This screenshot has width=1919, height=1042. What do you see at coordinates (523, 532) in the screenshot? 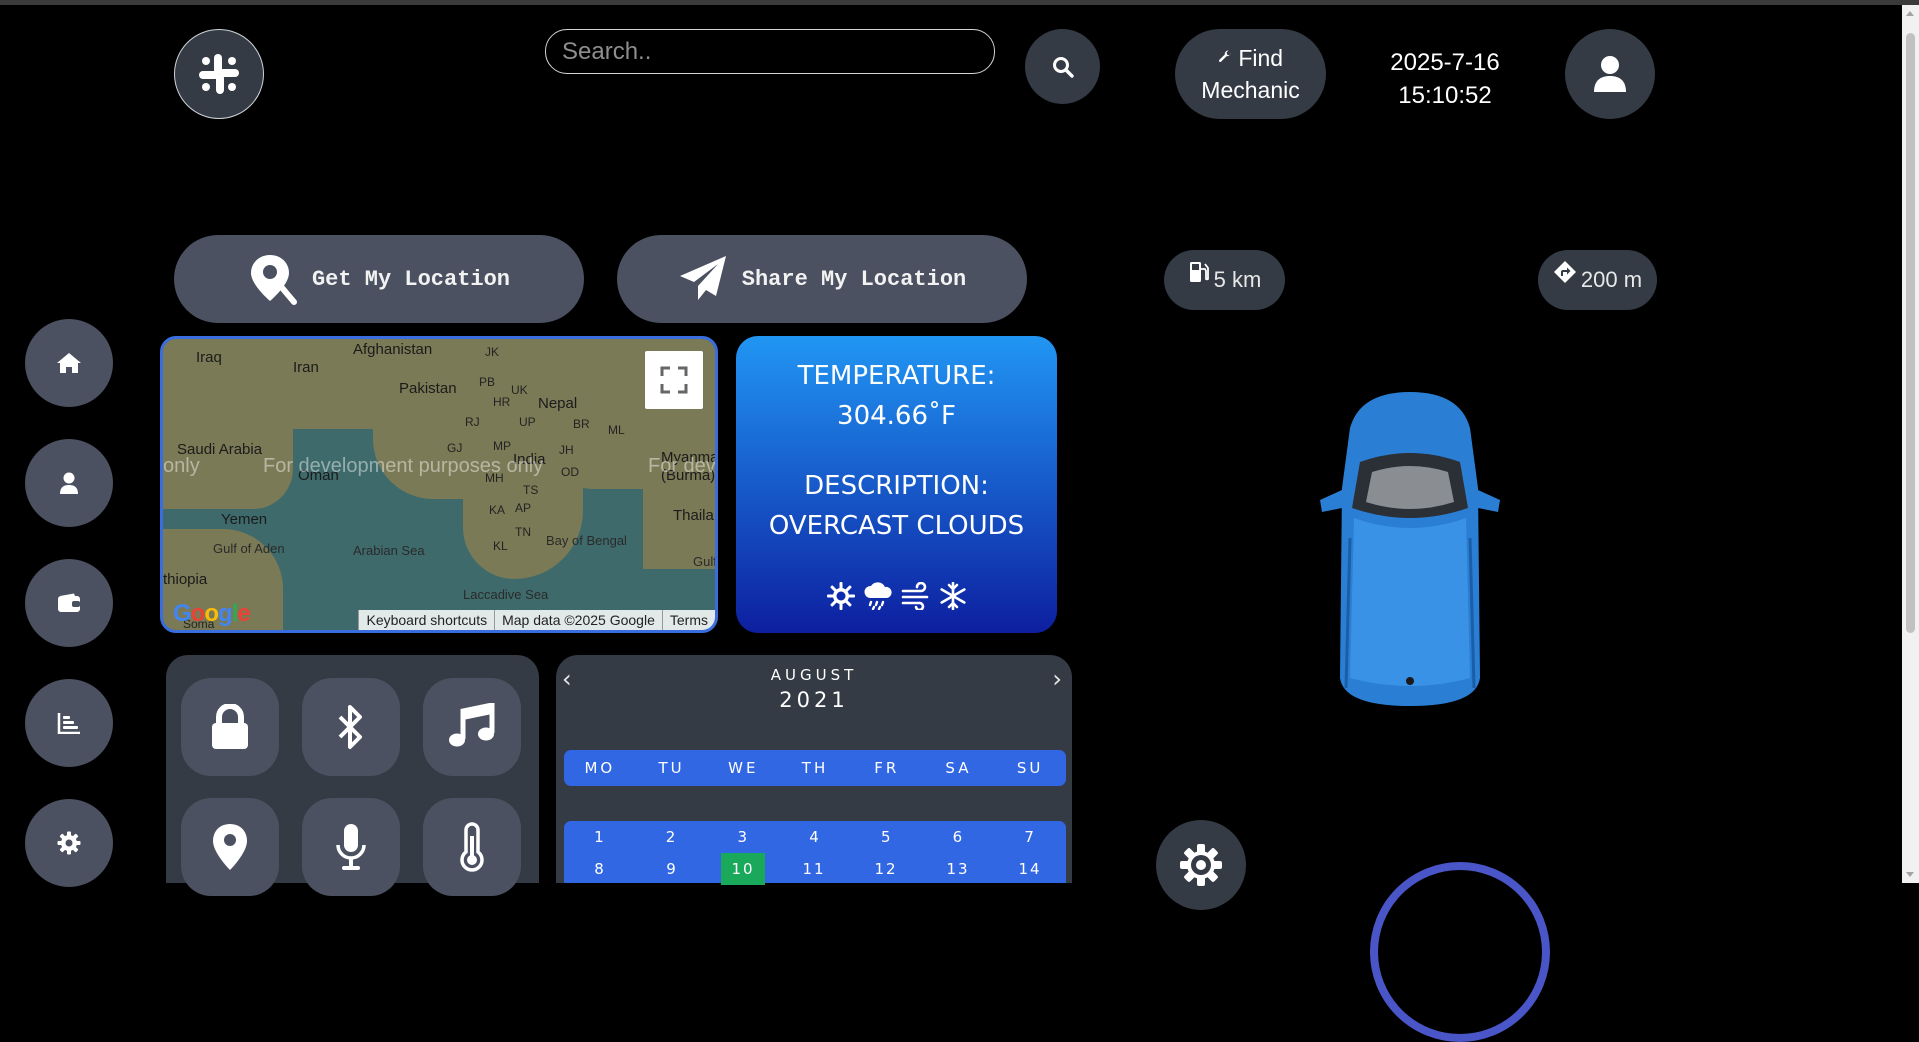
I see `map-label: TN` at bounding box center [523, 532].